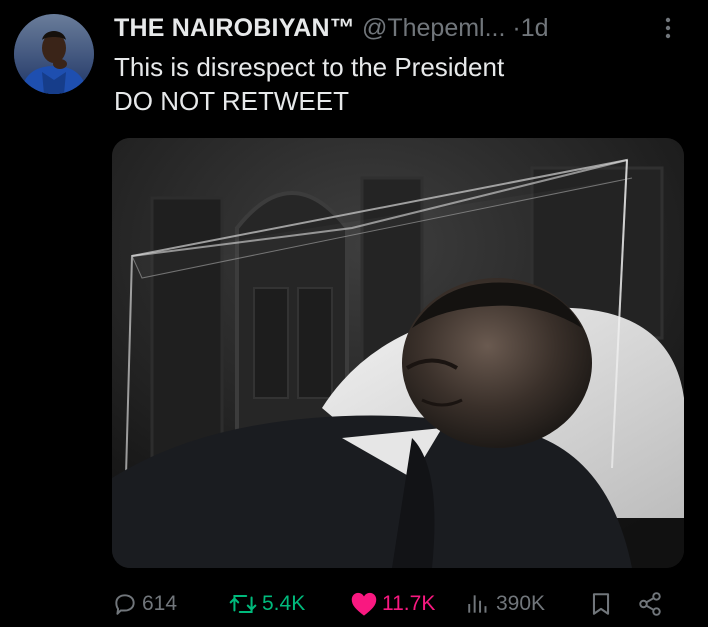  What do you see at coordinates (364, 604) in the screenshot?
I see `heart-icon` at bounding box center [364, 604].